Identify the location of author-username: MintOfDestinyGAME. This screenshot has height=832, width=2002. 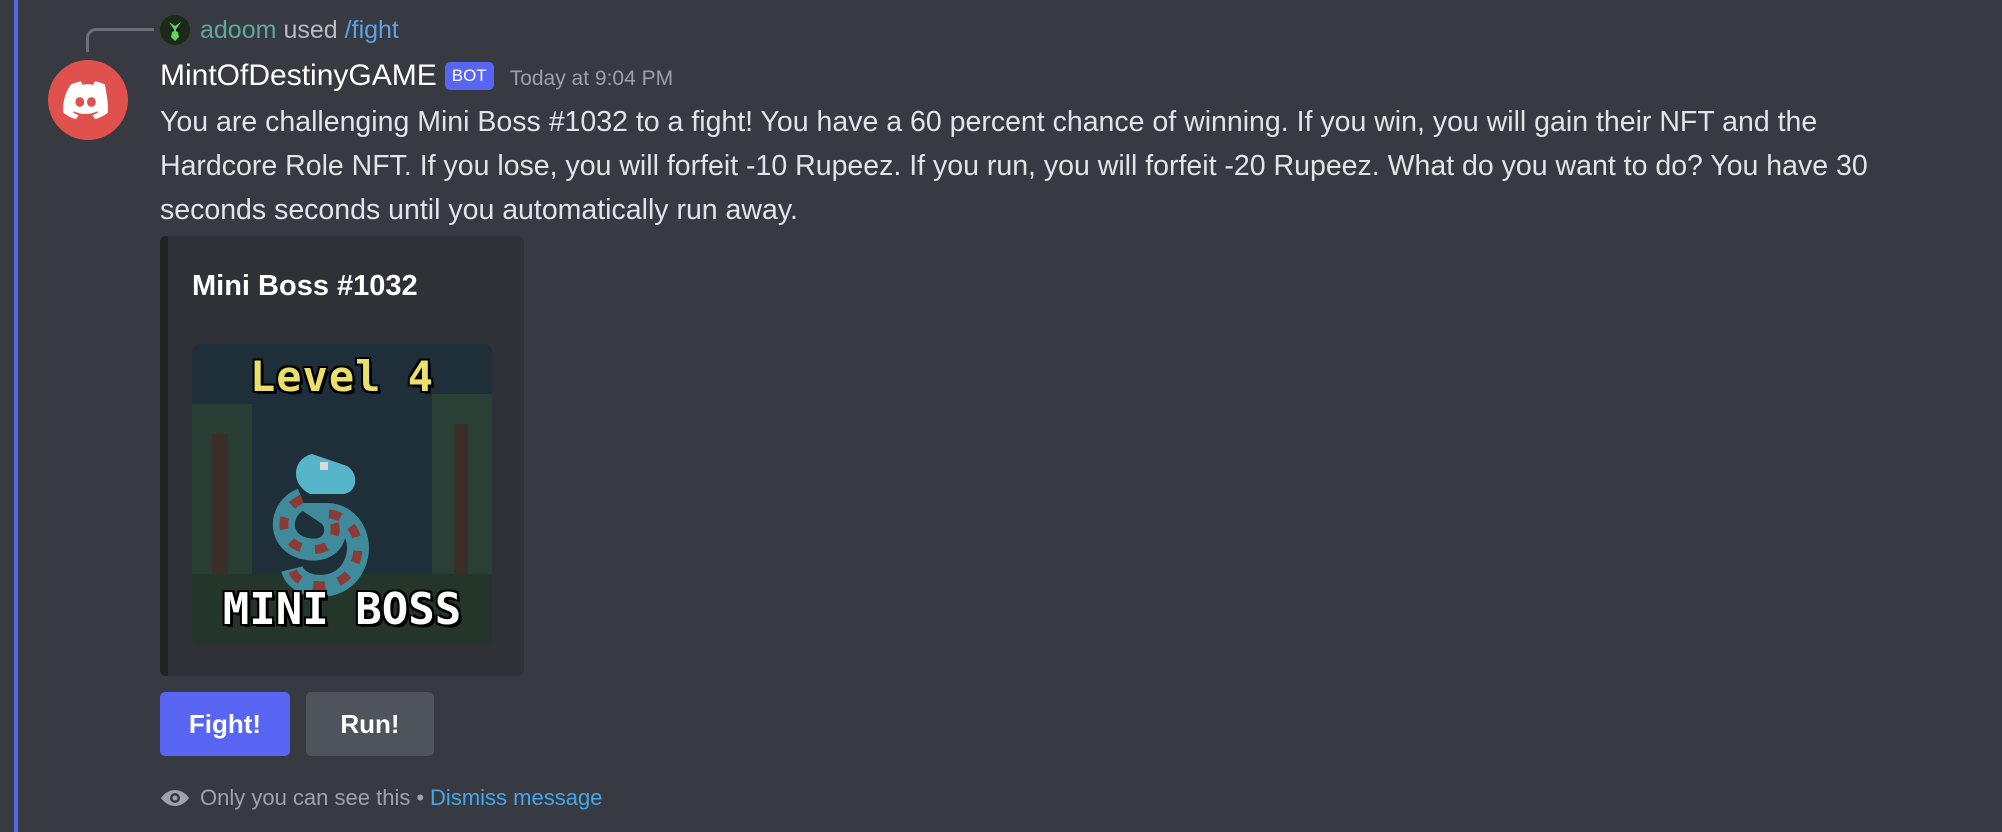
(298, 76).